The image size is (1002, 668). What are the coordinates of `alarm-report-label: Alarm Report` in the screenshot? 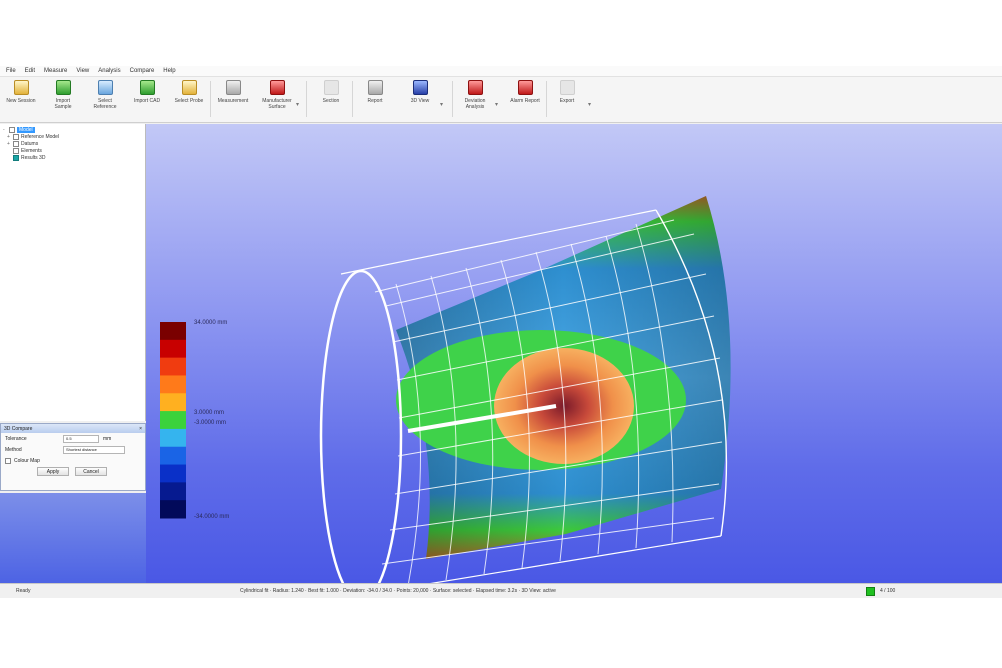 It's located at (525, 101).